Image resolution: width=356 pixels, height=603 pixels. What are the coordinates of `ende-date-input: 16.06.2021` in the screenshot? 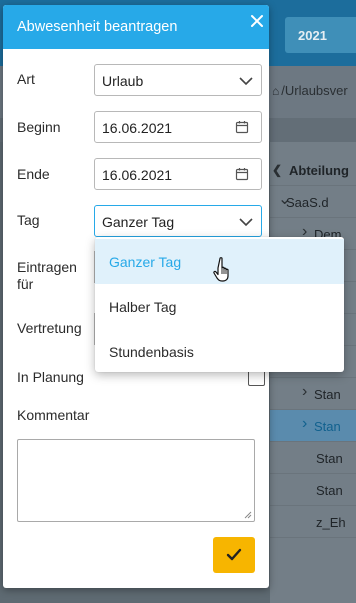 It's located at (178, 174).